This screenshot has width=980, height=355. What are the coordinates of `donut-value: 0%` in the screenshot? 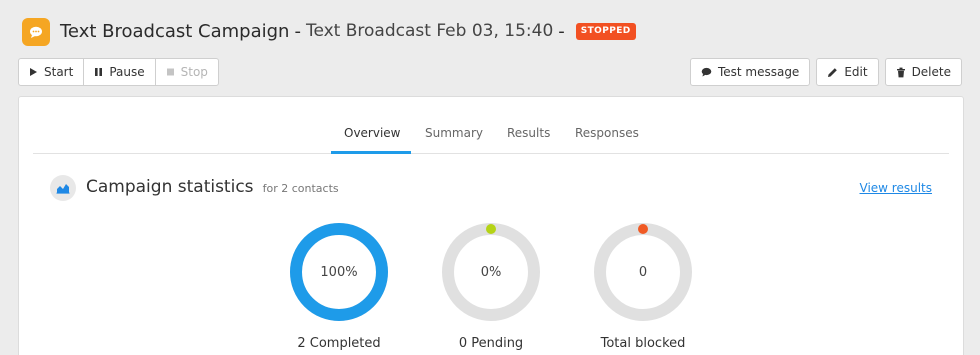 It's located at (491, 272).